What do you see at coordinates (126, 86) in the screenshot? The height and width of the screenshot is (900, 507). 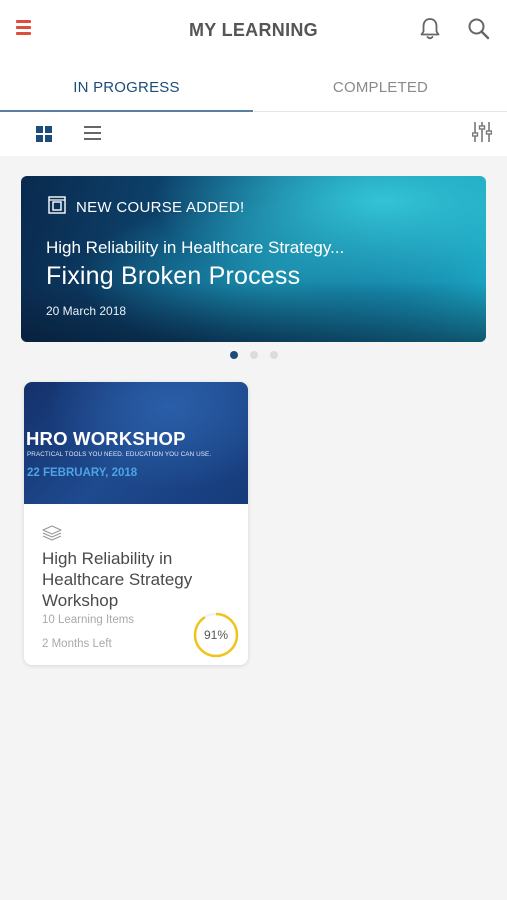 I see `tab-in-progress: IN PROGRESS` at bounding box center [126, 86].